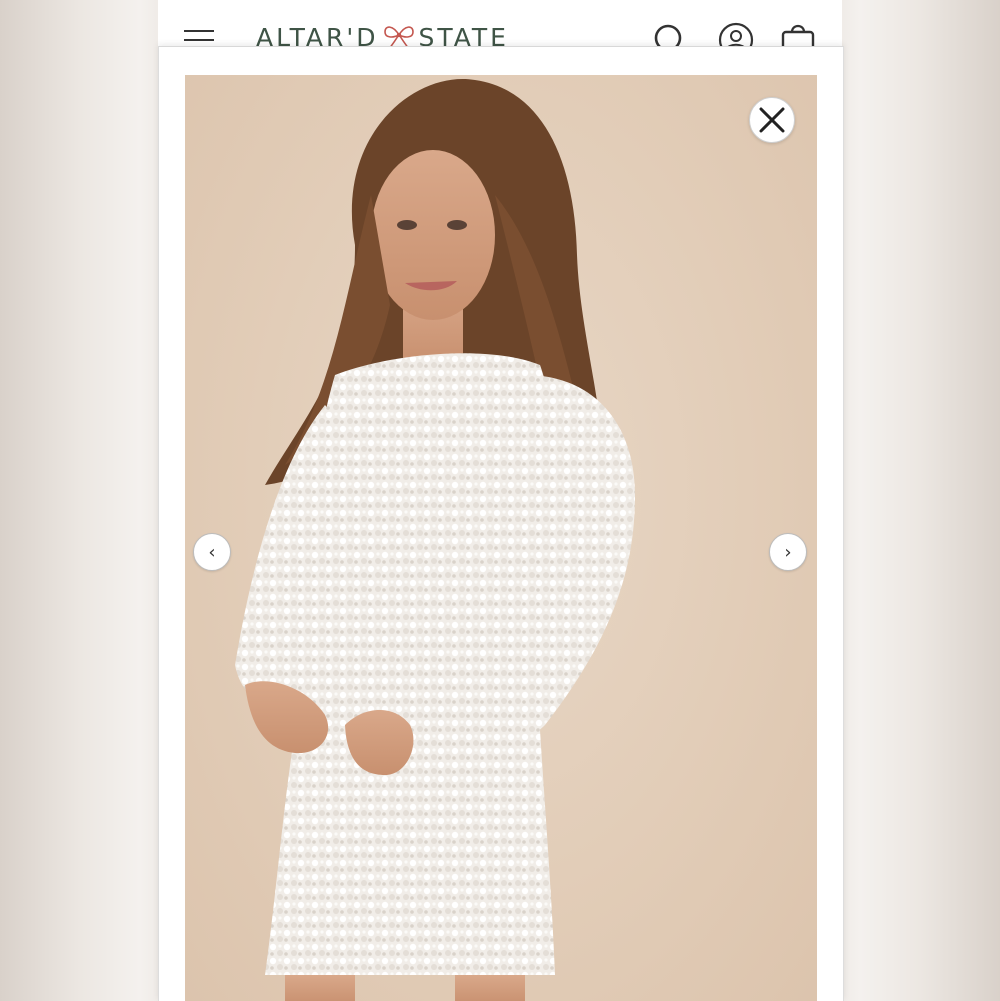 The height and width of the screenshot is (1001, 1000). I want to click on next-image-button: ›, so click(788, 552).